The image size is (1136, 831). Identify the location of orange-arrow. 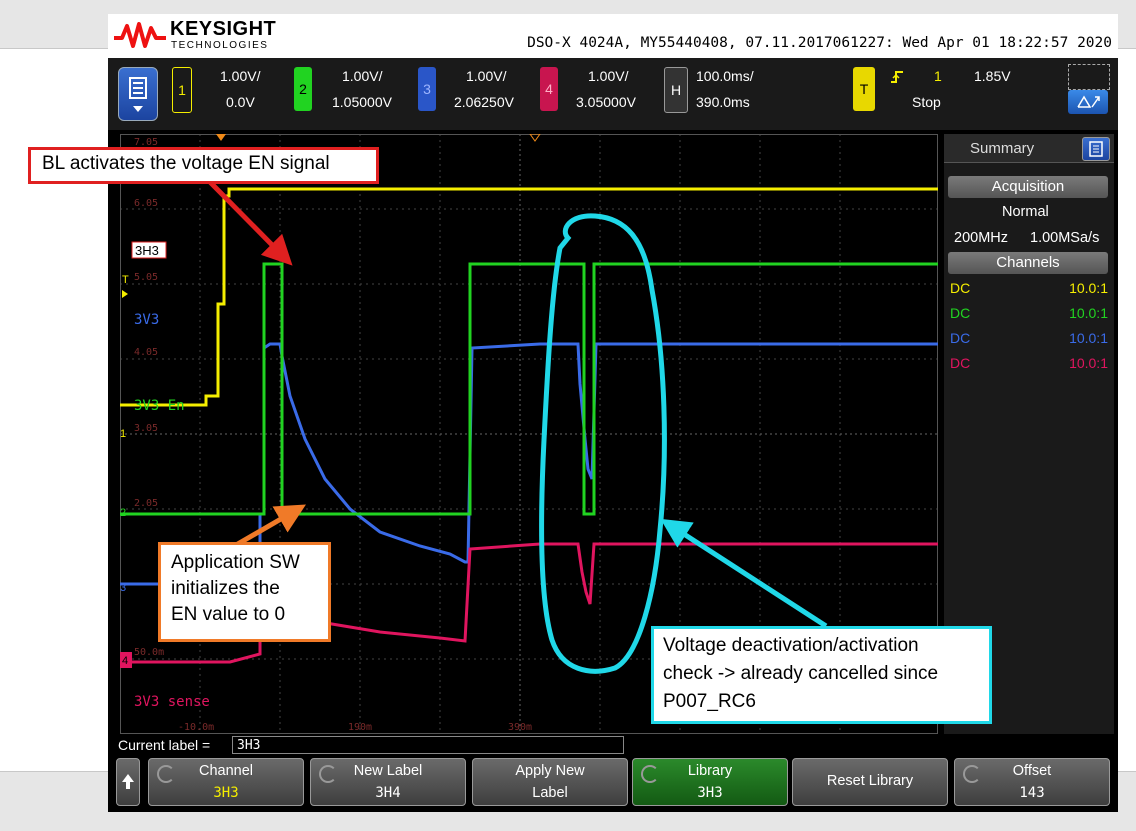
(270, 526).